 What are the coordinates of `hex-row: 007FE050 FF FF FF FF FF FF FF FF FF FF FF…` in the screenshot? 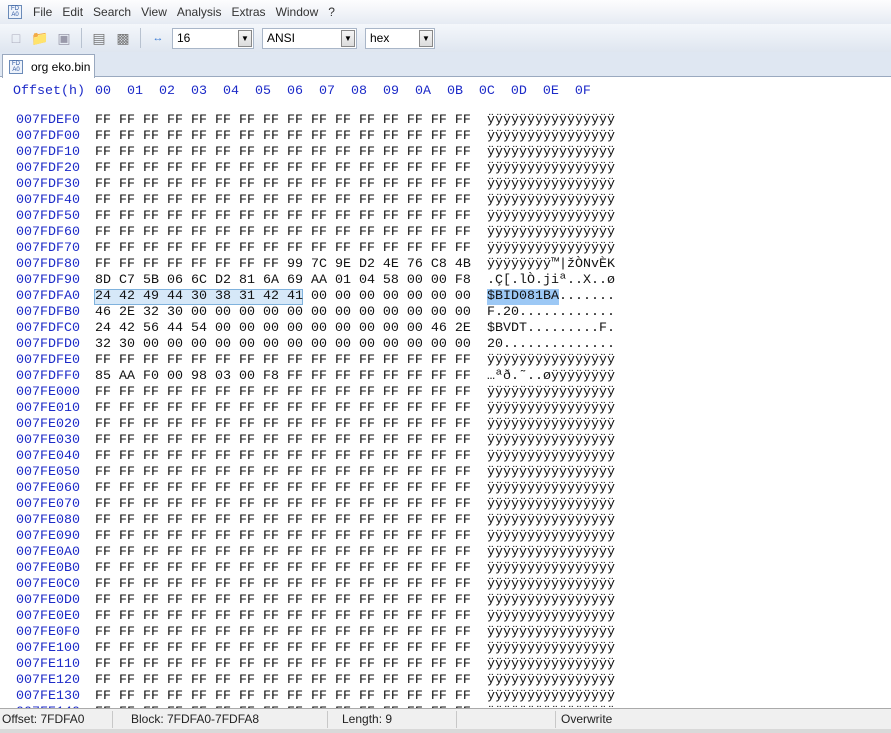 It's located at (445, 473).